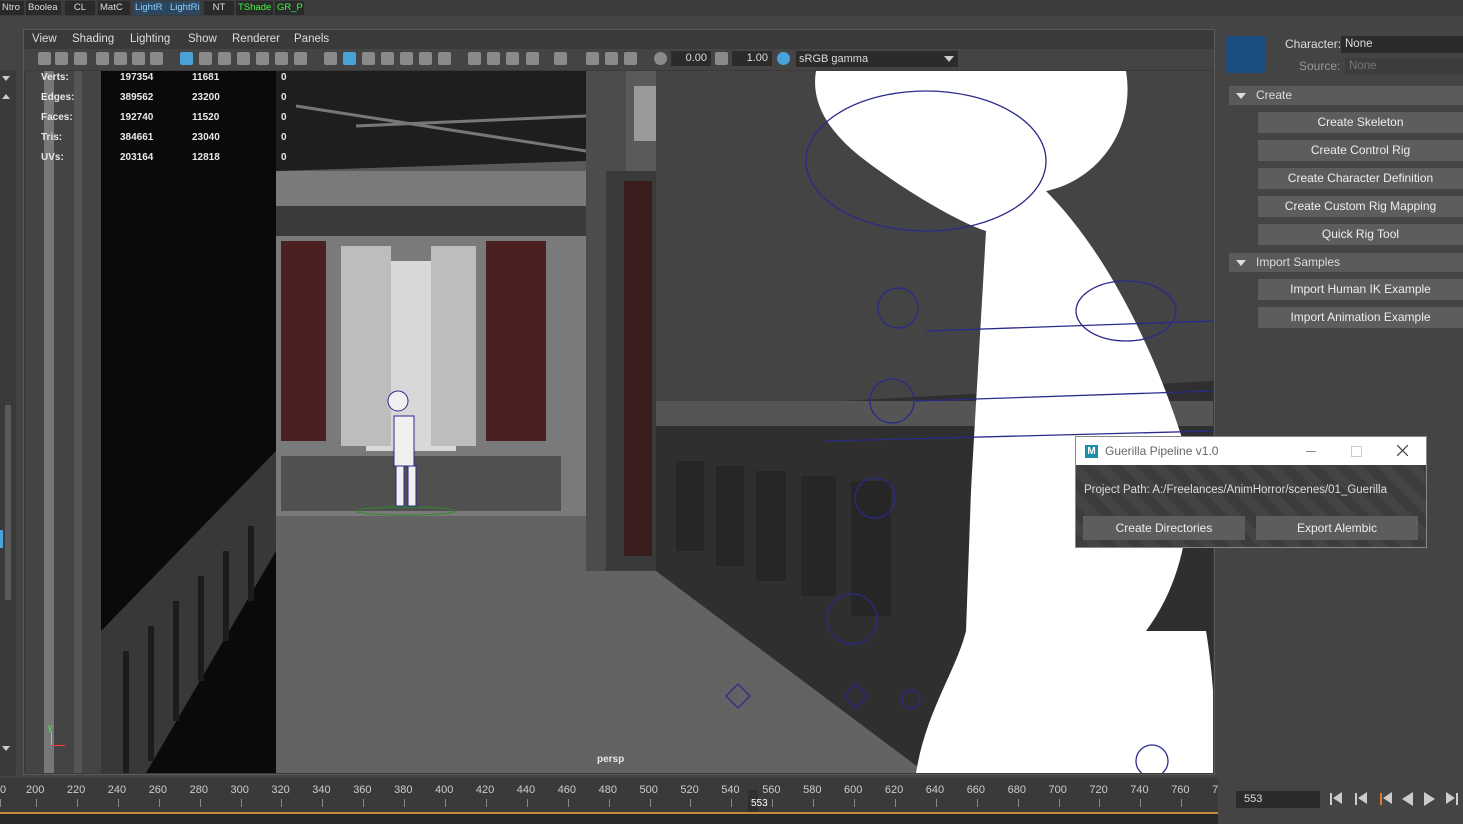 Image resolution: width=1463 pixels, height=824 pixels. I want to click on safe-title-icon, so click(300, 58).